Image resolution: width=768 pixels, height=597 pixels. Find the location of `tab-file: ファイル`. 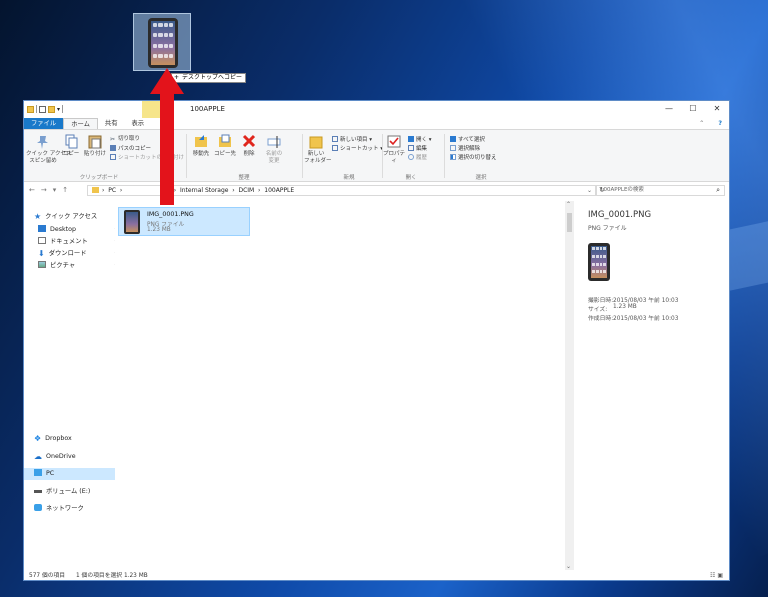

tab-file: ファイル is located at coordinates (44, 123).